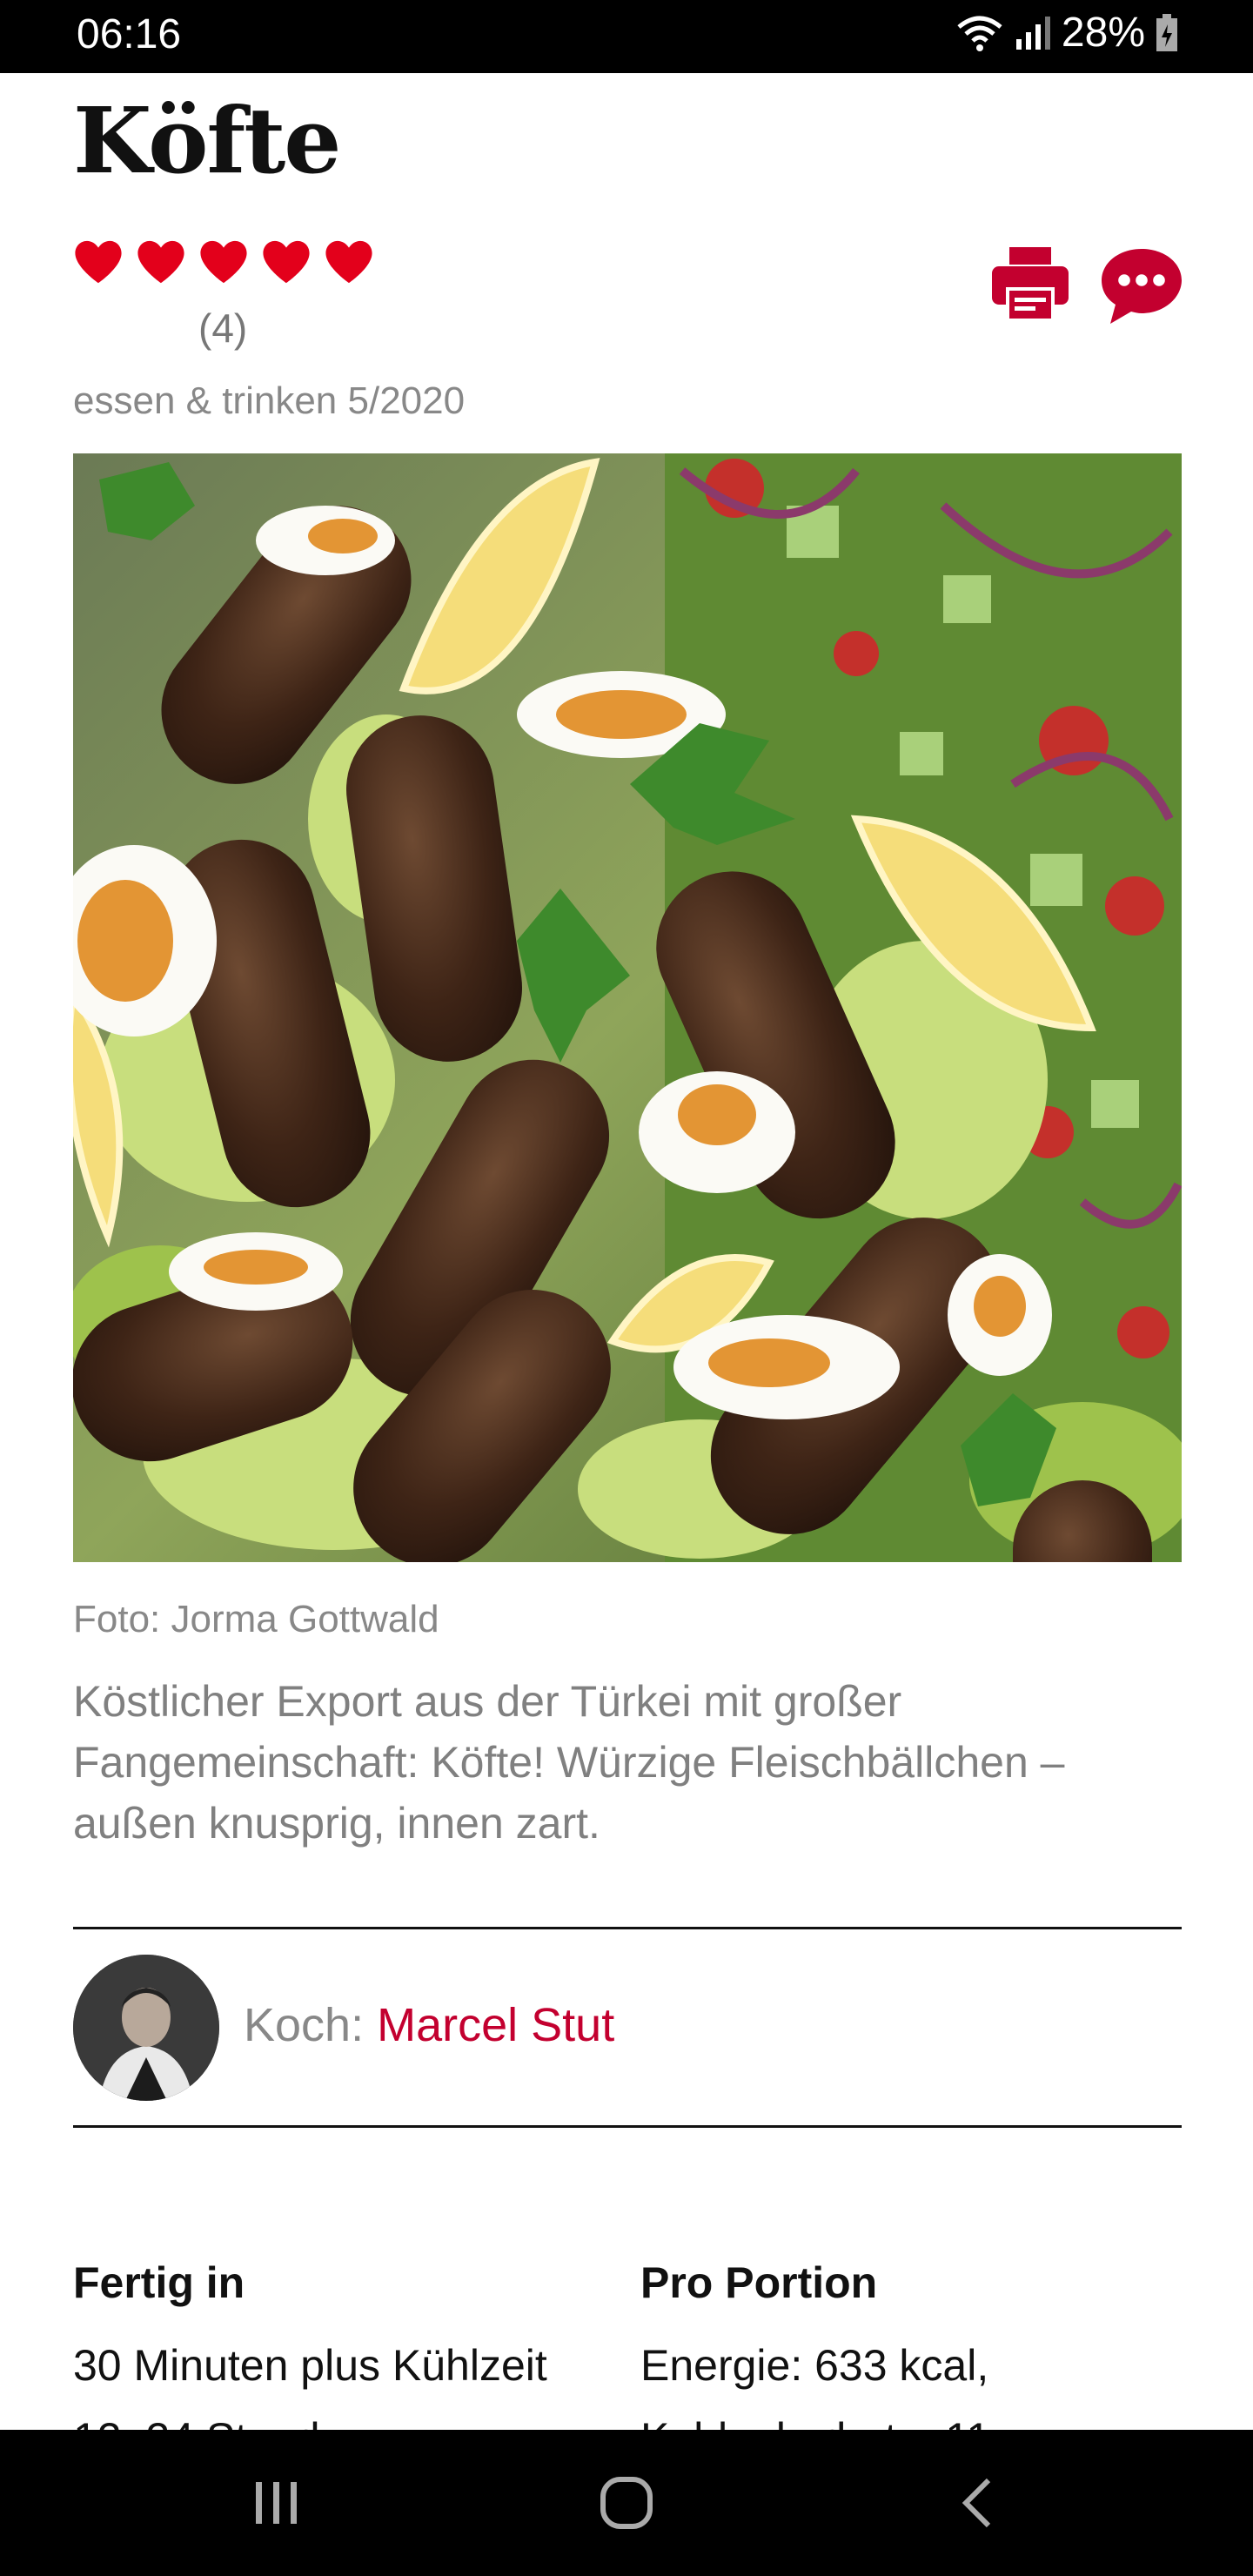 The height and width of the screenshot is (2576, 1253). Describe the element at coordinates (159, 2282) in the screenshot. I see `ready-heading: Fertig in` at that location.